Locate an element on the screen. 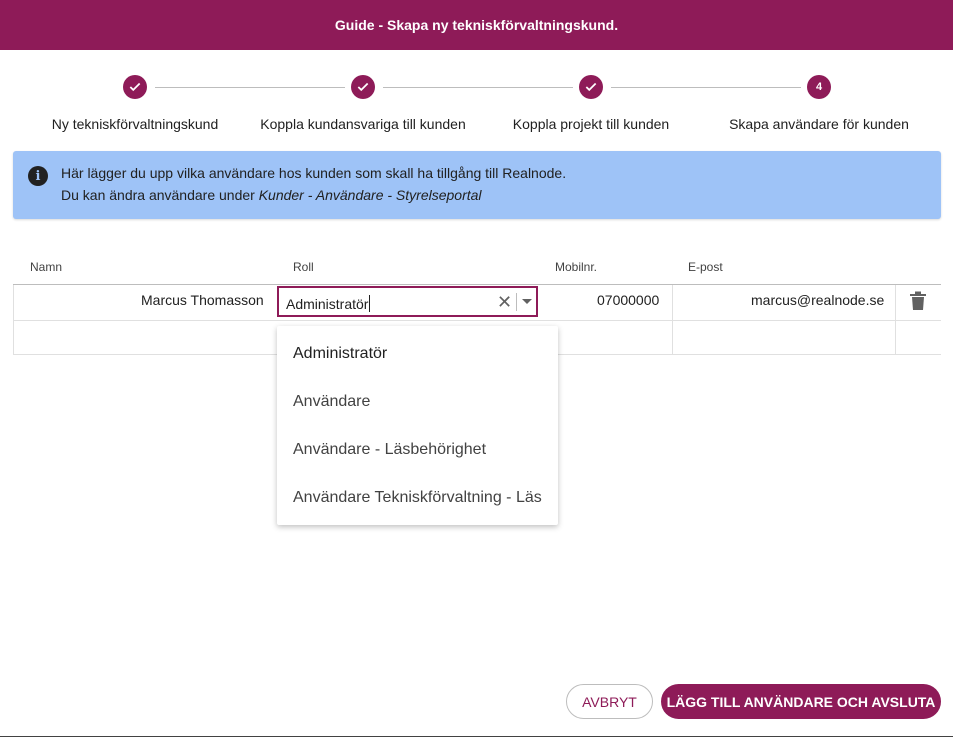  select-separator is located at coordinates (516, 302).